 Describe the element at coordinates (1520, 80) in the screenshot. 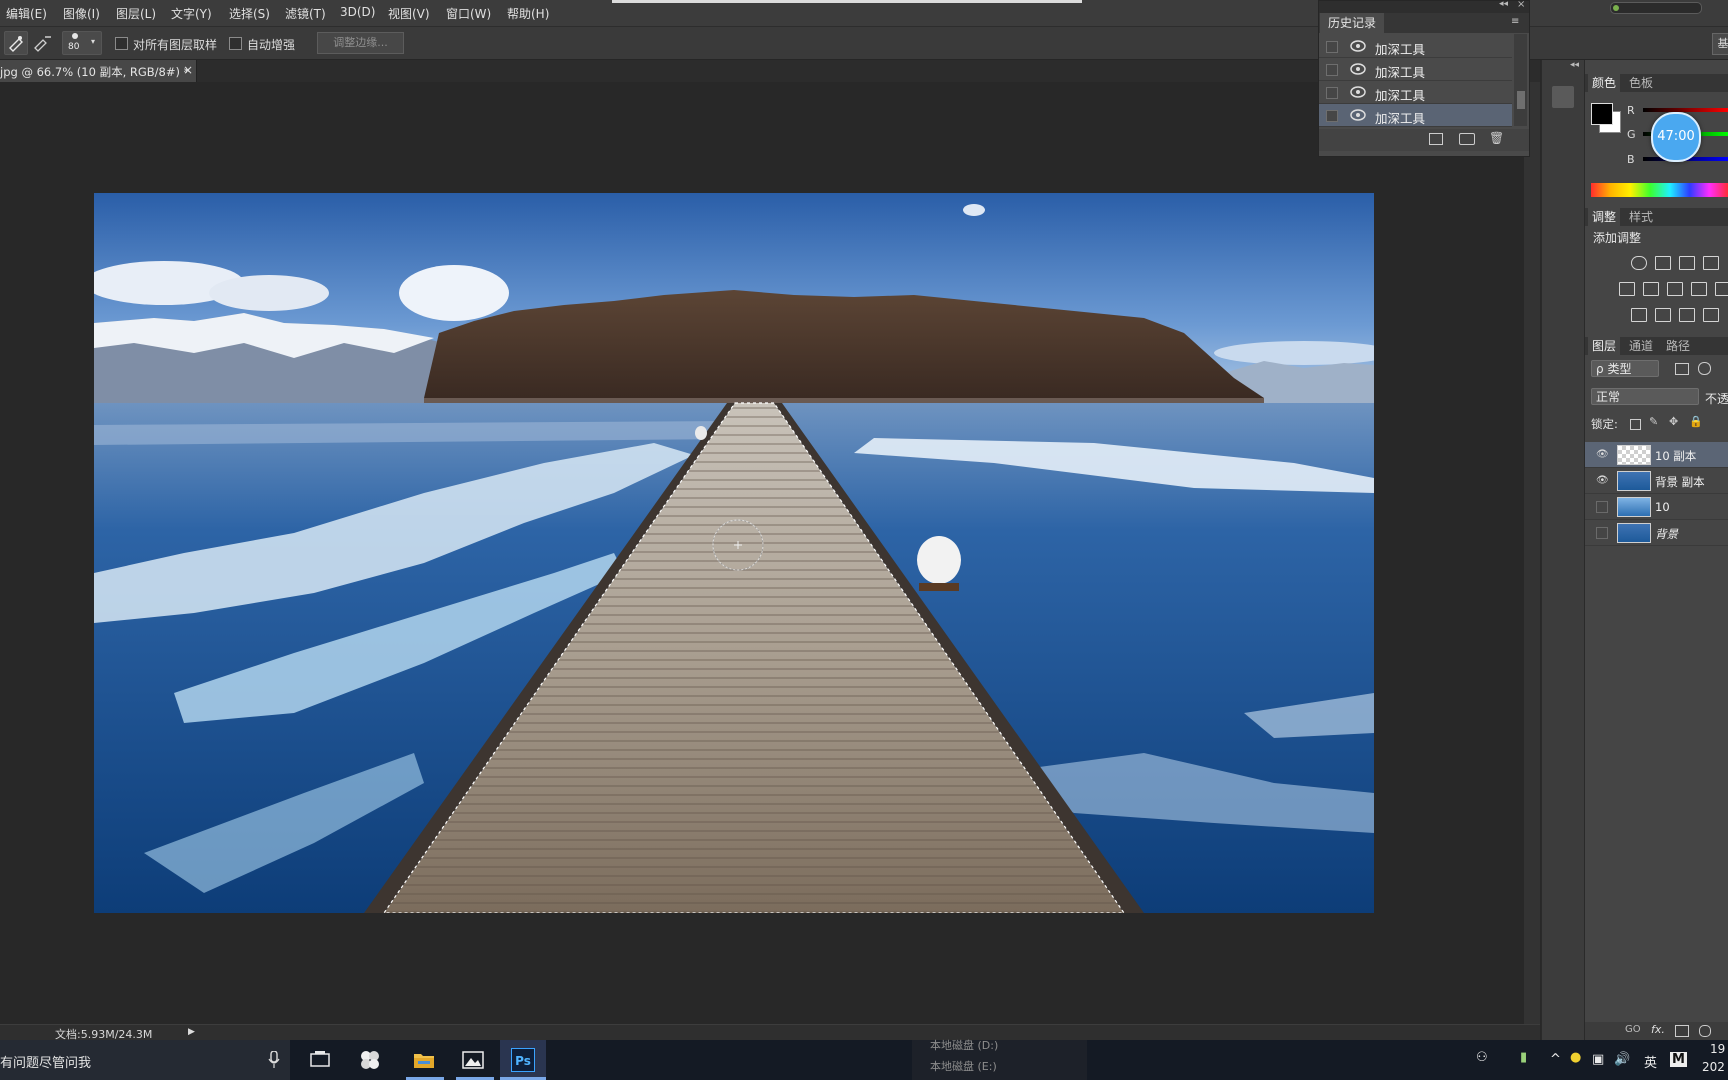

I see `history-scrollbar` at that location.